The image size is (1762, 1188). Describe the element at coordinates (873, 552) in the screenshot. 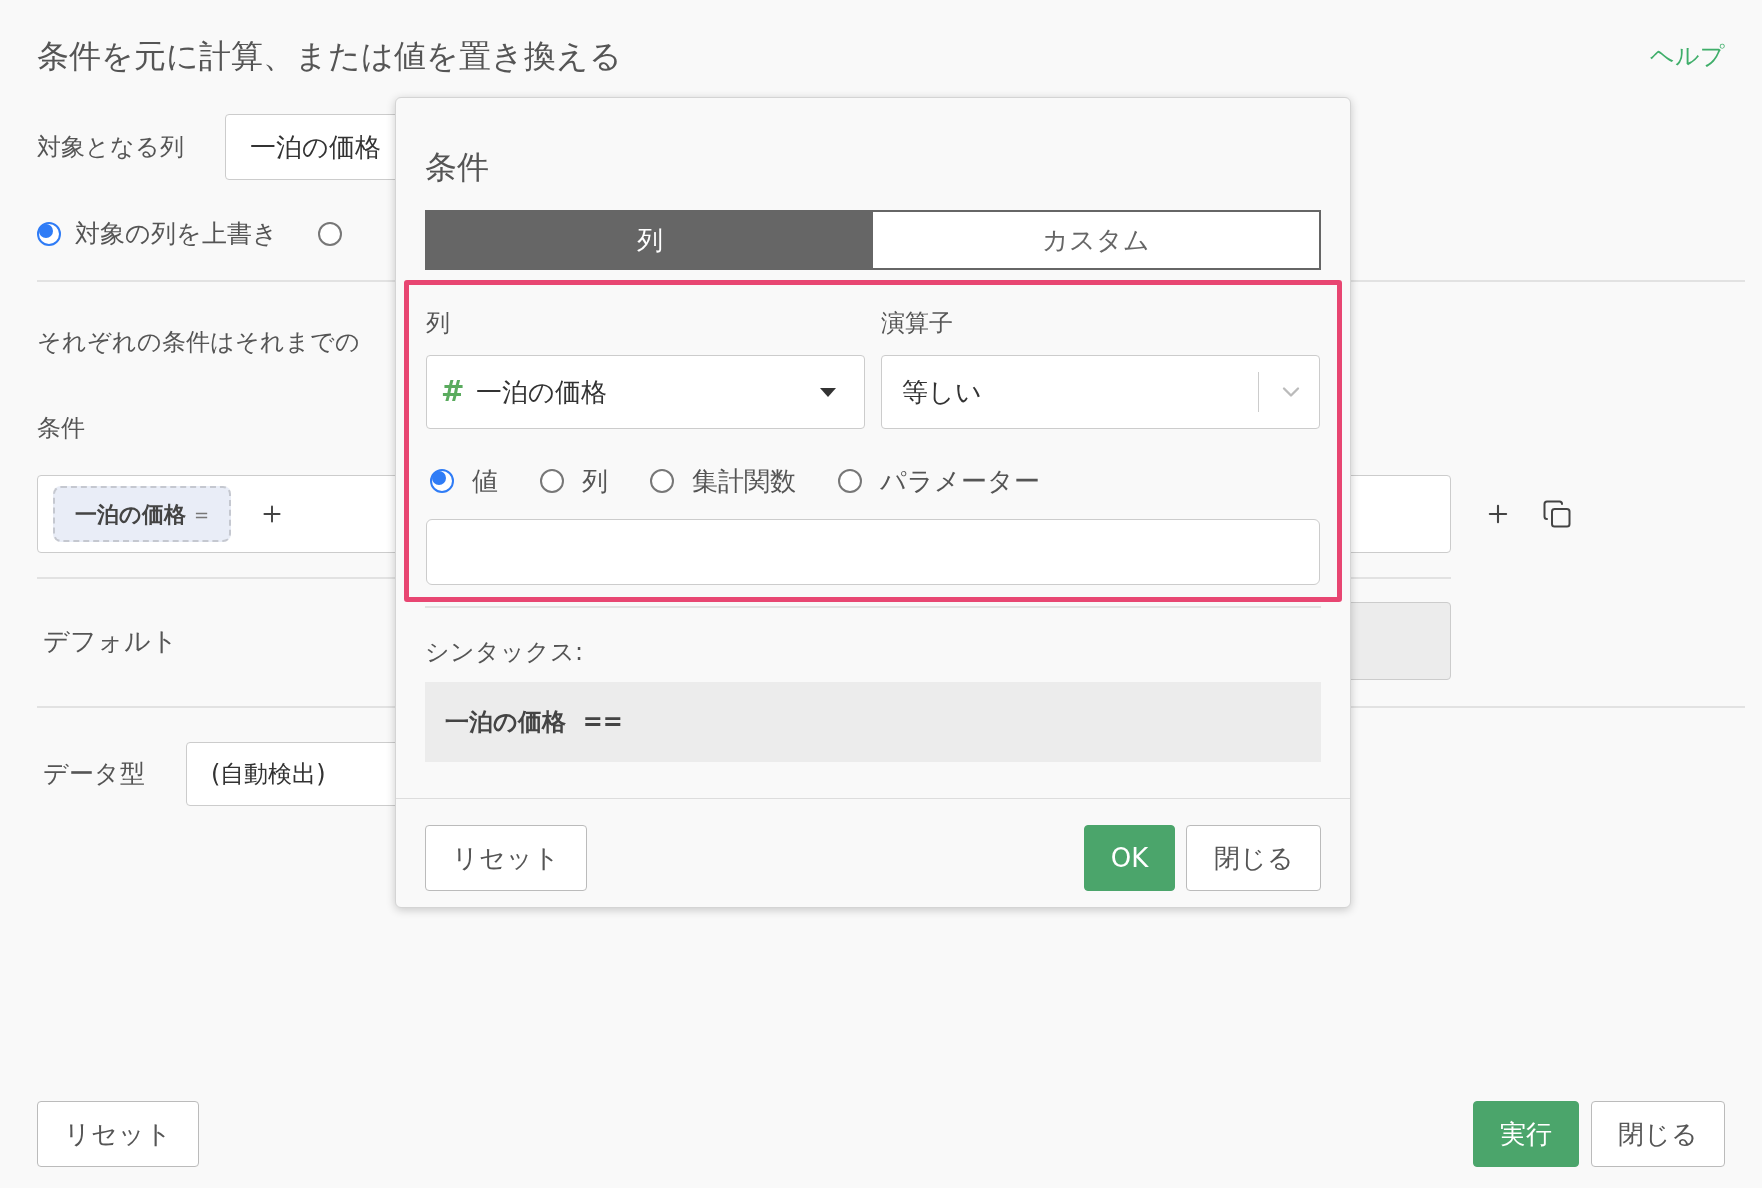

I see `value-input-field` at that location.